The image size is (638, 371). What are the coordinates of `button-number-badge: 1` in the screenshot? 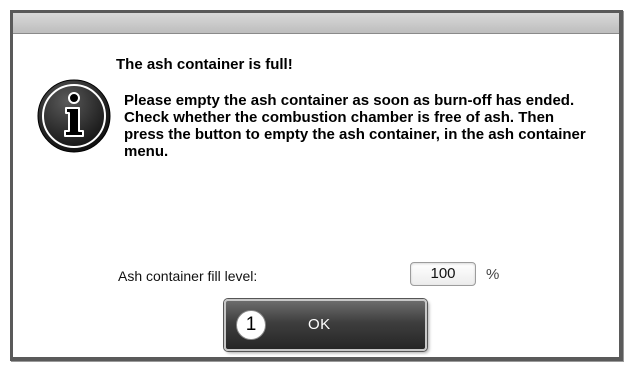 It's located at (251, 325).